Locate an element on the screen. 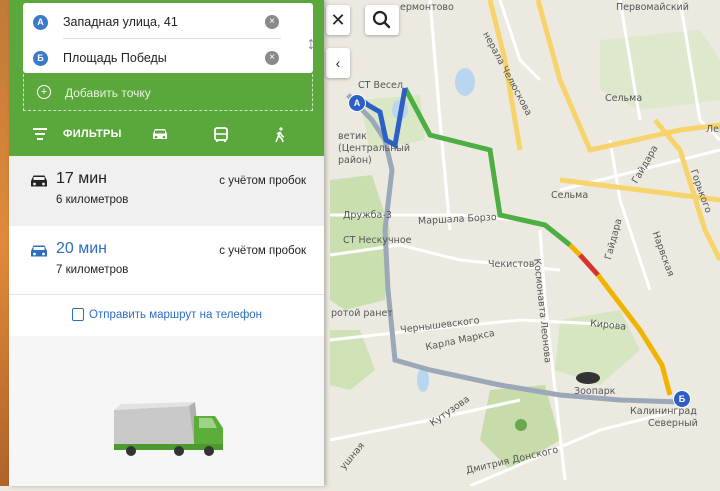 The height and width of the screenshot is (491, 720). clear-point-b-icon: × is located at coordinates (272, 58).